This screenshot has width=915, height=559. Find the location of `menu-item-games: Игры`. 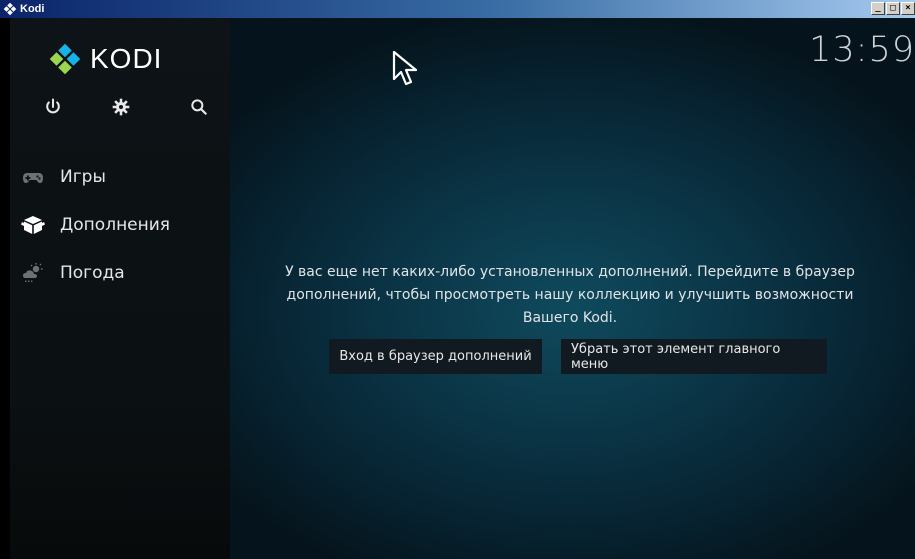

menu-item-games: Игры is located at coordinates (120, 177).